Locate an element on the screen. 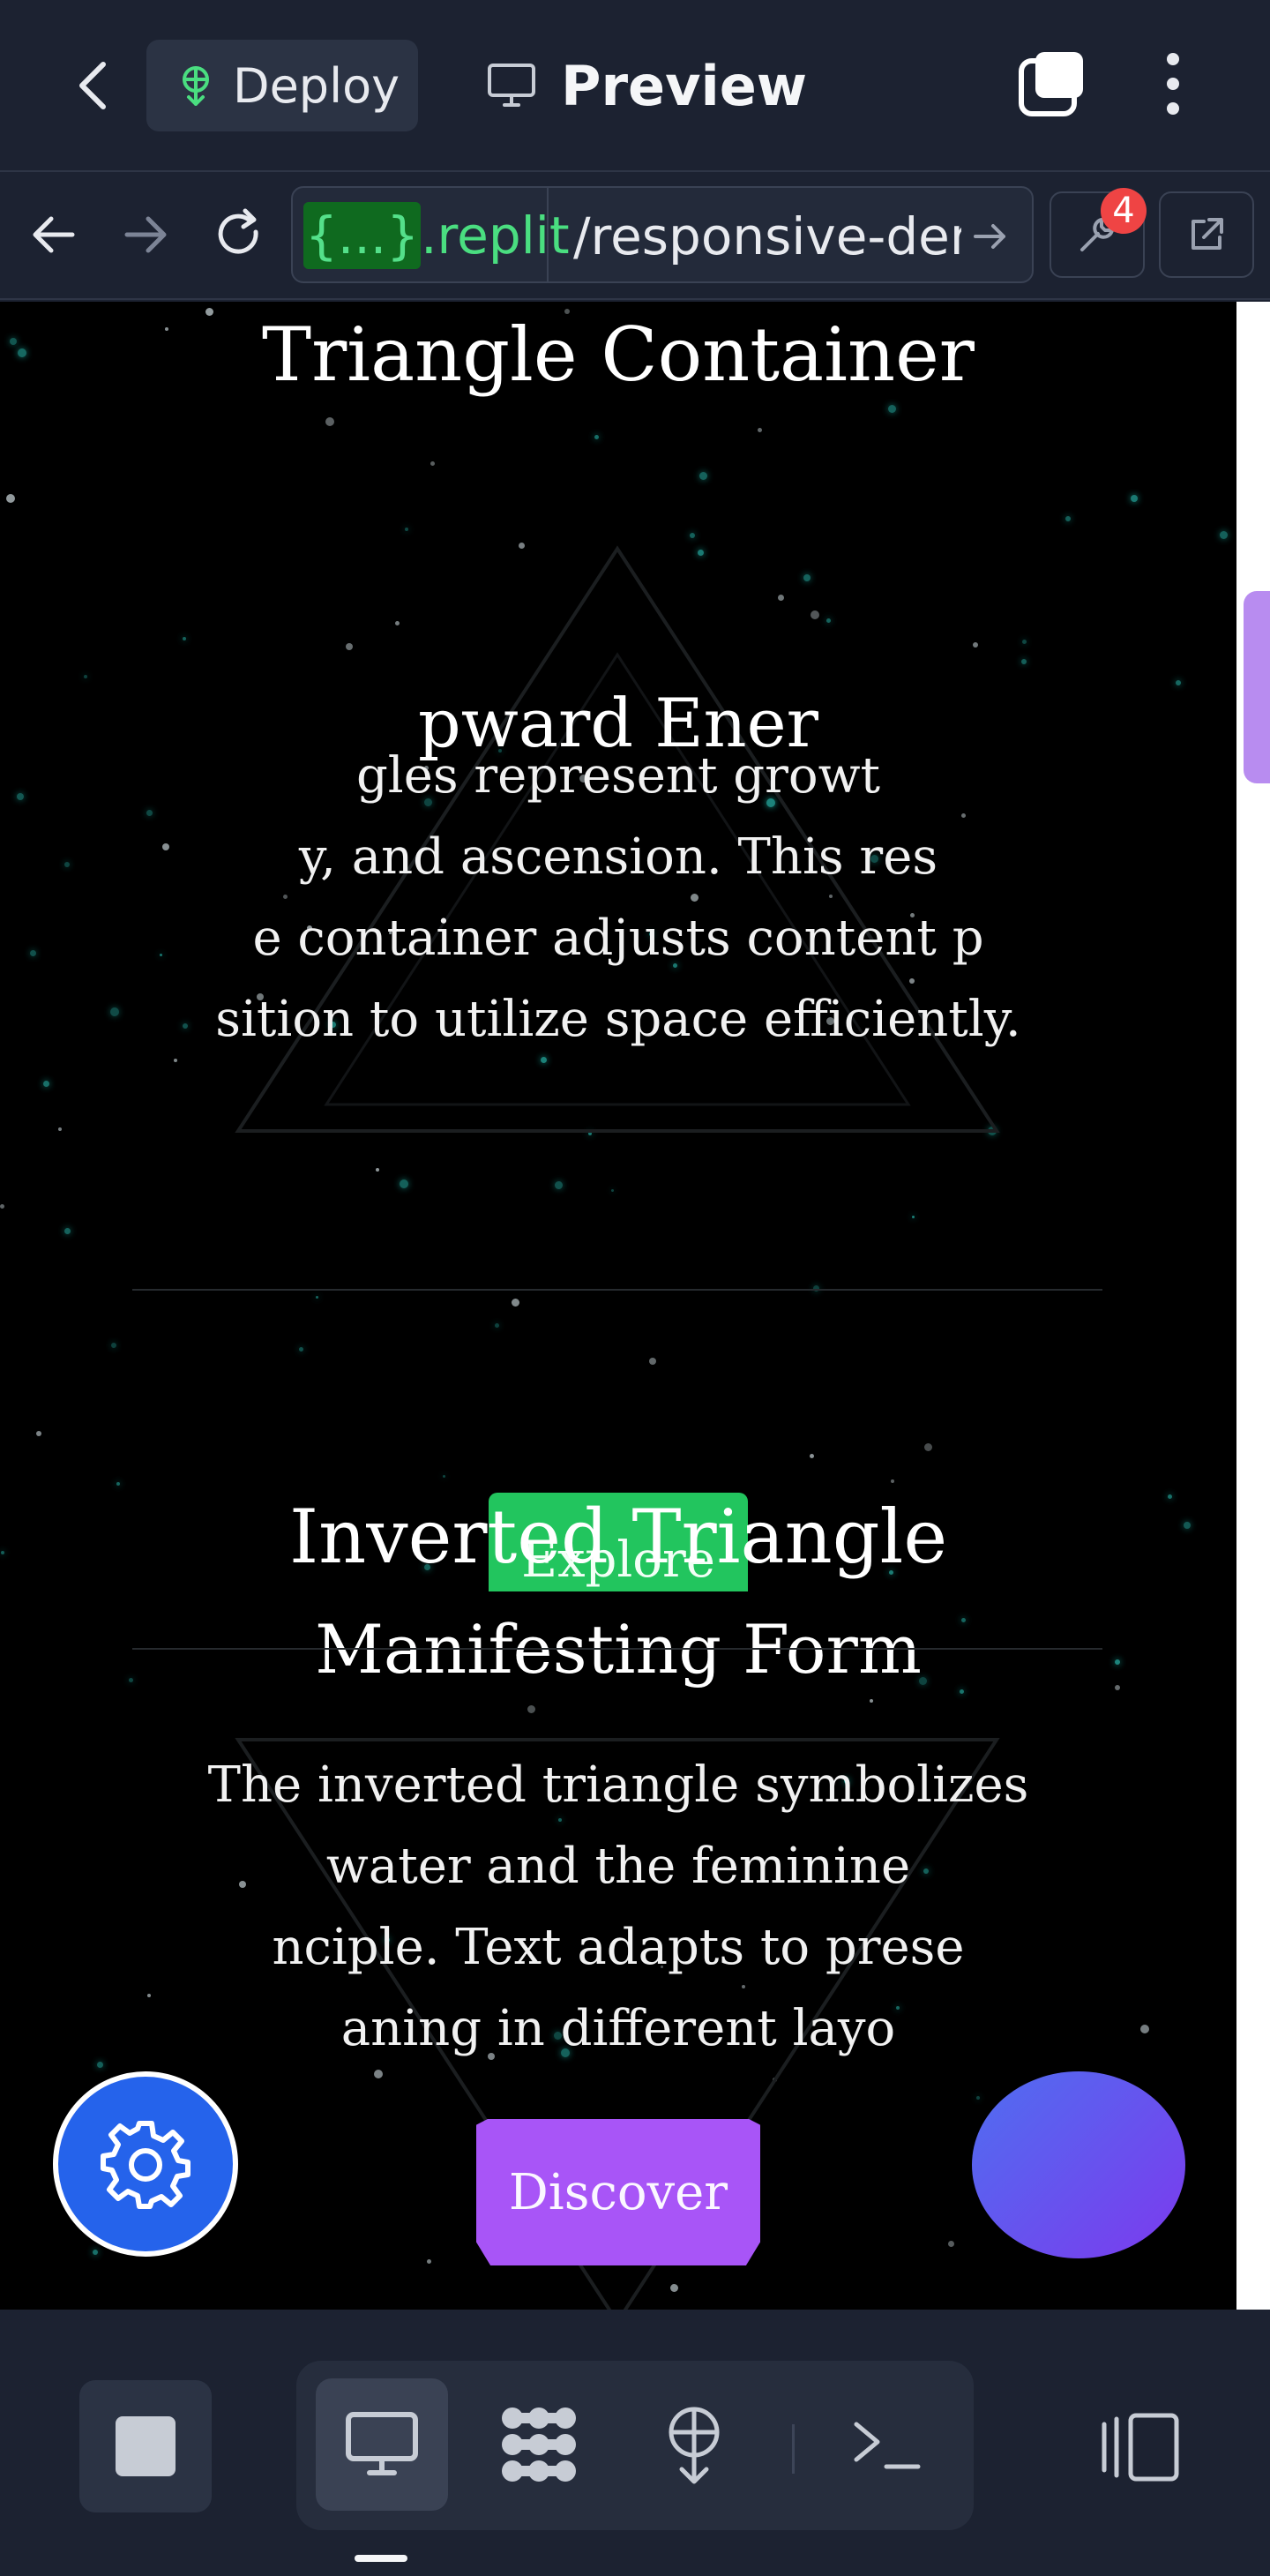 The width and height of the screenshot is (1270, 2576). devtools-badge: 4 is located at coordinates (1124, 211).